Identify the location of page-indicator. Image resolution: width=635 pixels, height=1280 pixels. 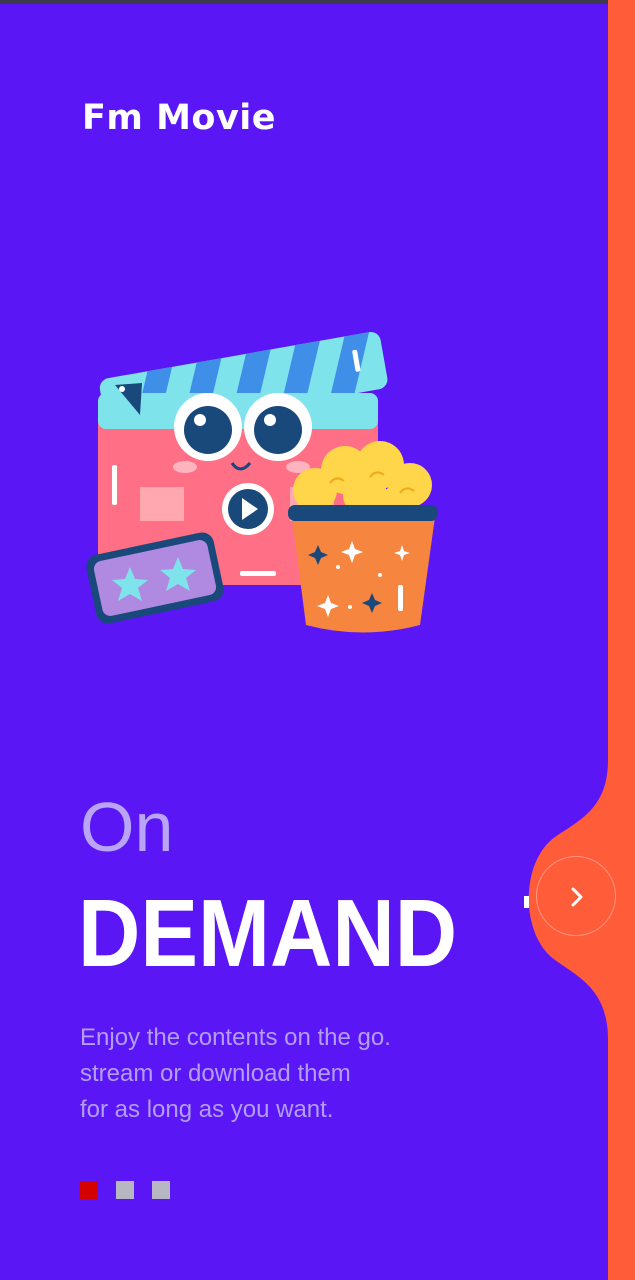
(125, 1190).